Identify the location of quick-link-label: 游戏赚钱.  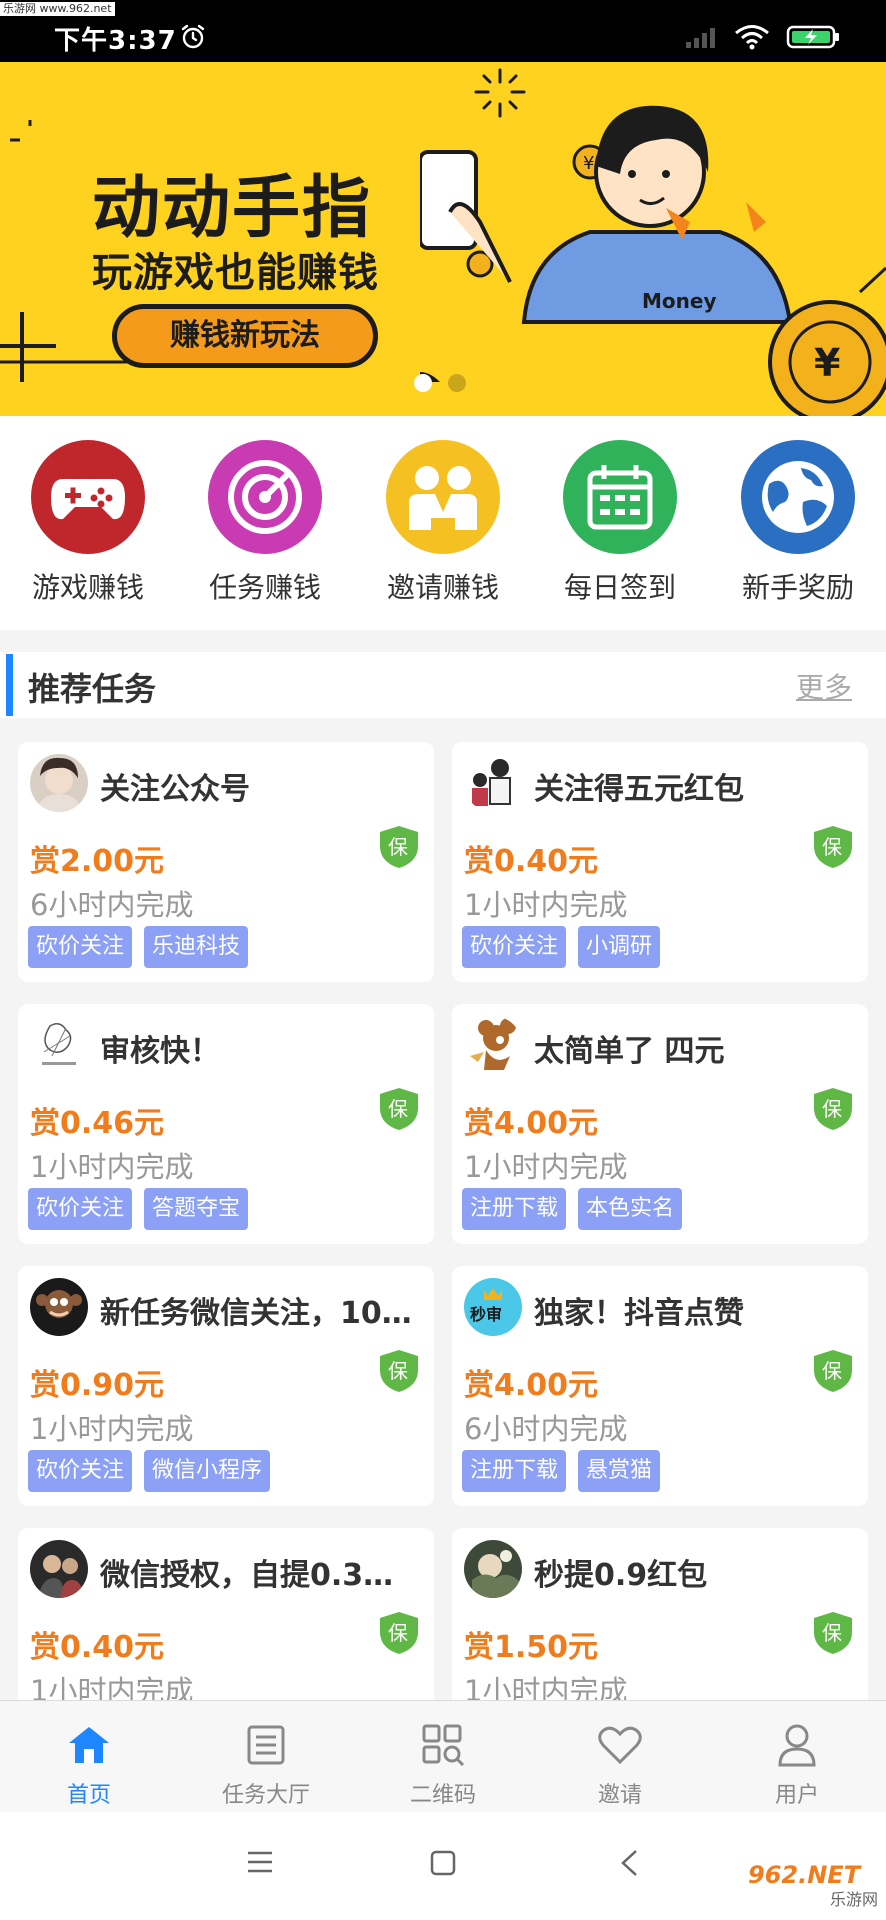
(87, 587).